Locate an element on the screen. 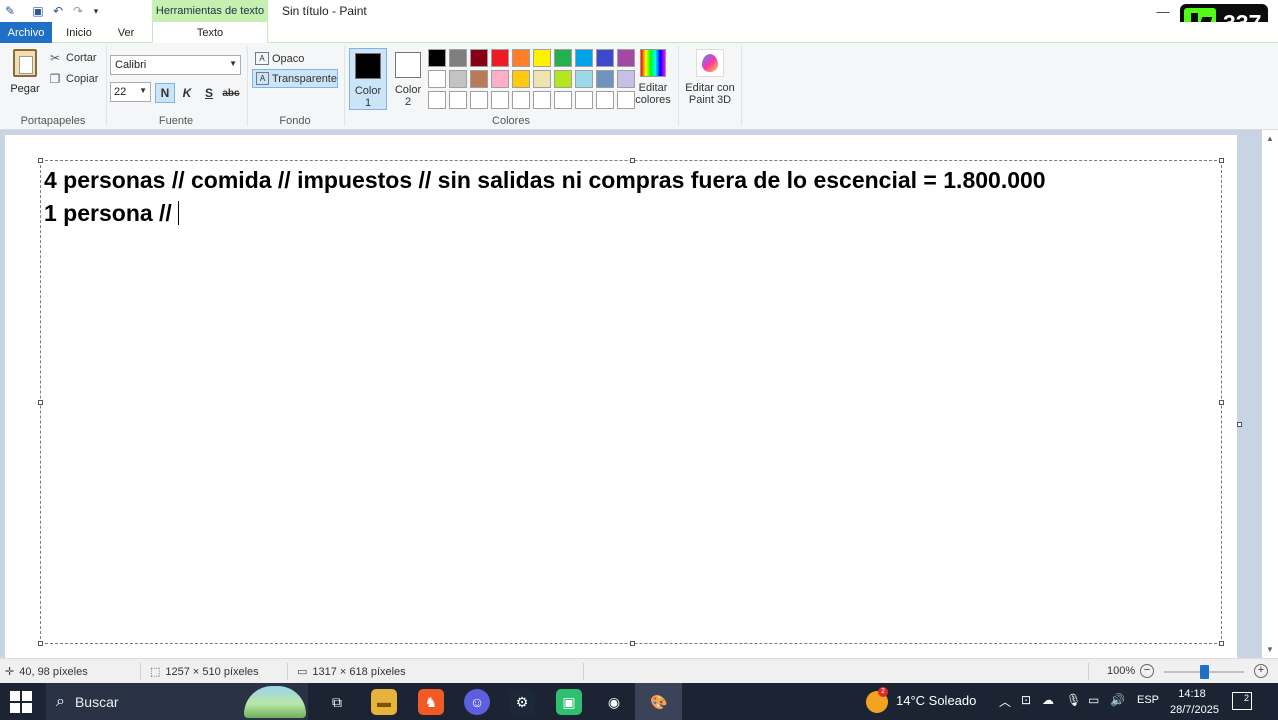 The height and width of the screenshot is (720, 1278). text-line-2: 1 persona // is located at coordinates (111, 213).